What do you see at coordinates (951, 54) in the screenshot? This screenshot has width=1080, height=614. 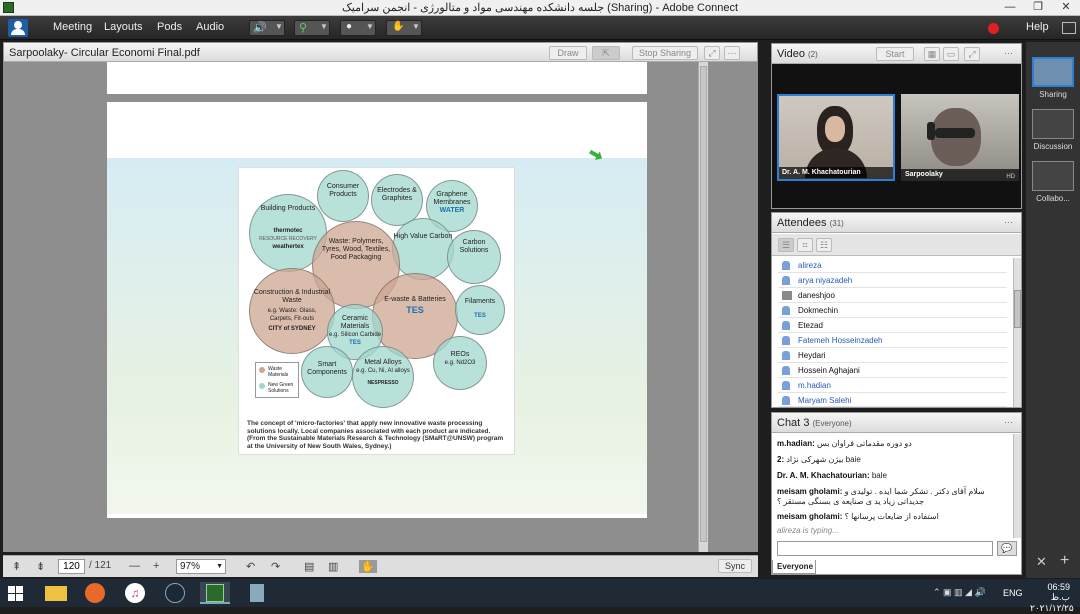 I see `filmstrip-view-icon: ▭` at bounding box center [951, 54].